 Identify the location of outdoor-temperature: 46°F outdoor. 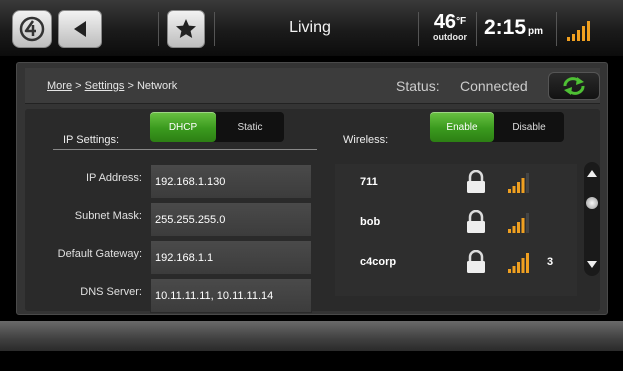
(450, 27).